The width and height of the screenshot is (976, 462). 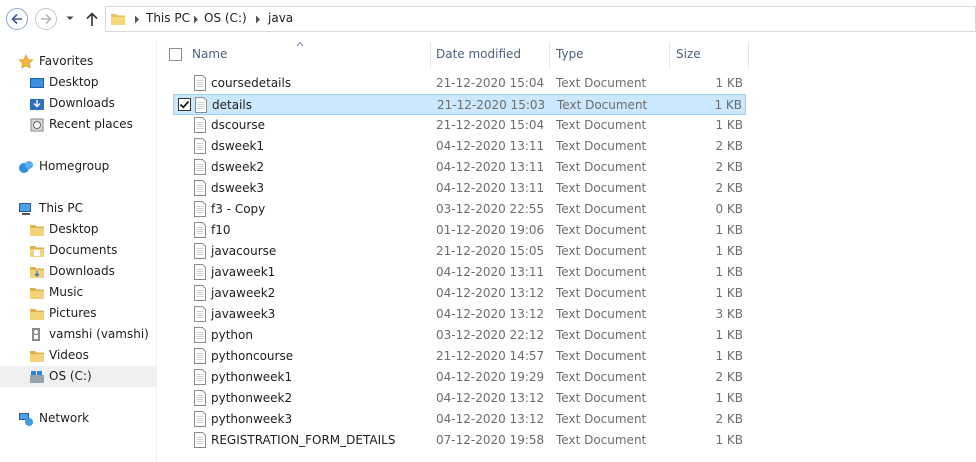 What do you see at coordinates (78, 166) in the screenshot?
I see `nav-homegroup: Homegroup` at bounding box center [78, 166].